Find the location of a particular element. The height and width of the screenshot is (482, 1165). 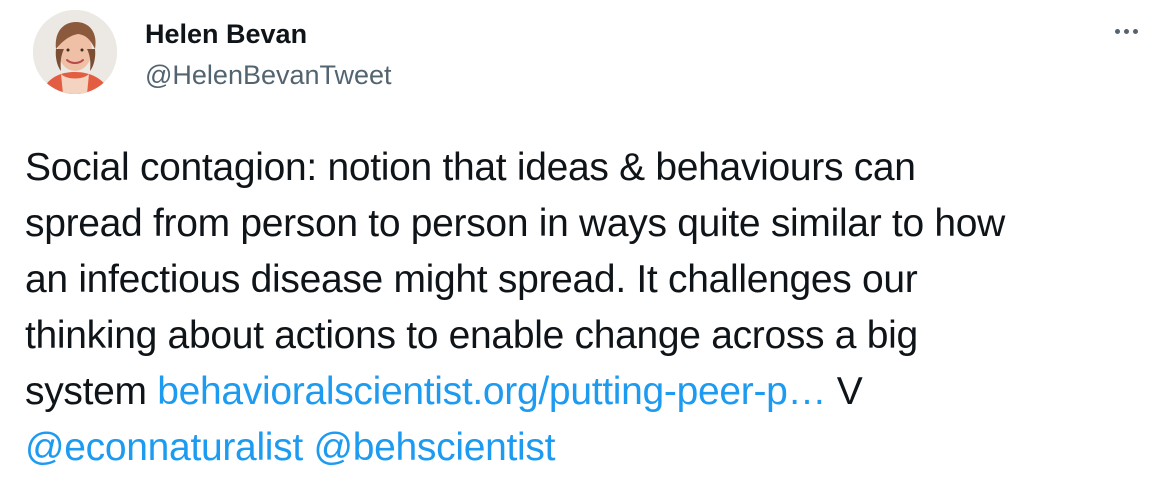

tweet-text-segment: system is located at coordinates (91, 391).